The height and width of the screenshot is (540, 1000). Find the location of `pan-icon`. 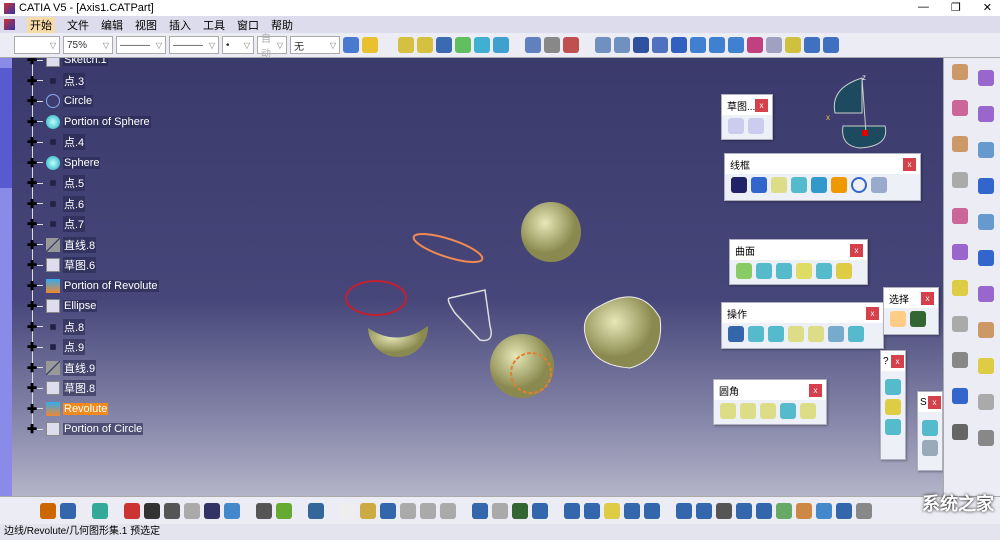

pan-icon is located at coordinates (622, 45).